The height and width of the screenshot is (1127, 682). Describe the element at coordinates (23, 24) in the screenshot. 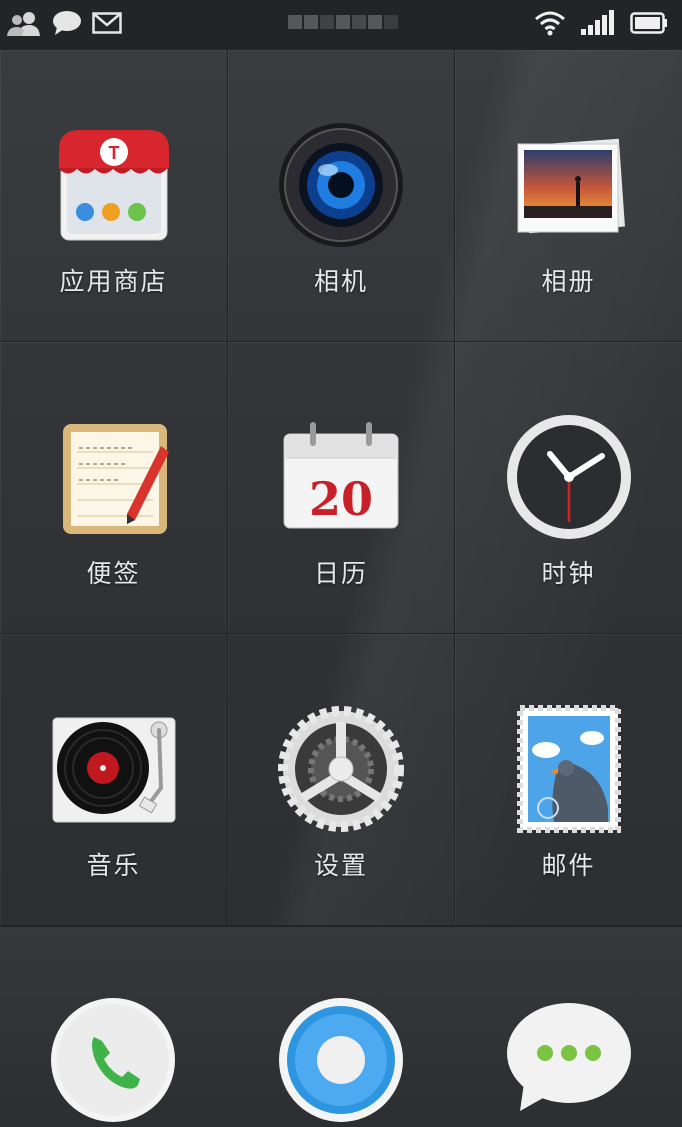

I see `contacts-icon` at that location.